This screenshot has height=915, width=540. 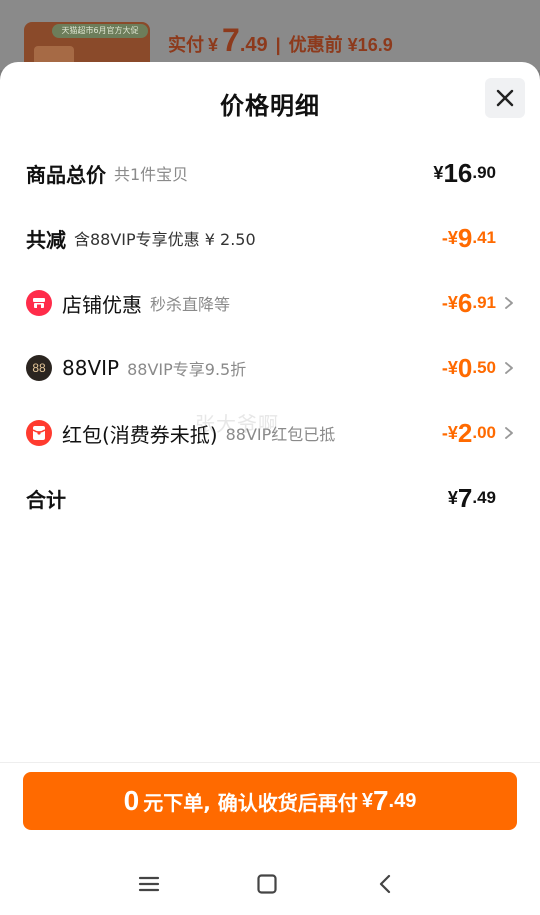 What do you see at coordinates (270, 106) in the screenshot?
I see `sheet-title: 价格明细` at bounding box center [270, 106].